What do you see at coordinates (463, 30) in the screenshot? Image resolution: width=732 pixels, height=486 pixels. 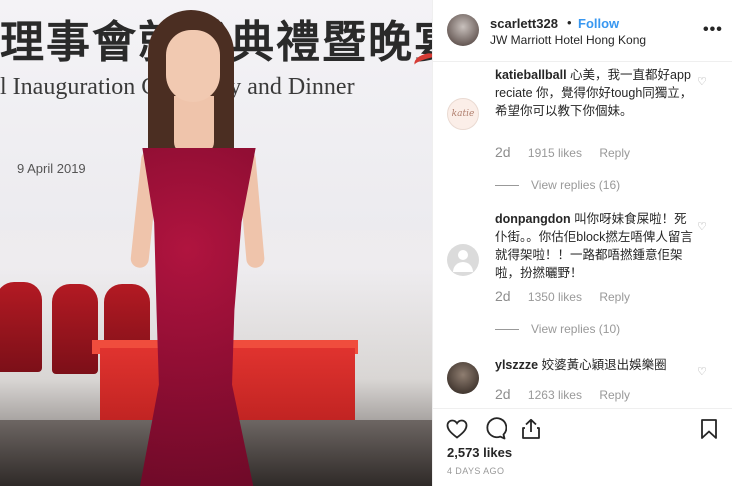 I see `owner-avatar` at bounding box center [463, 30].